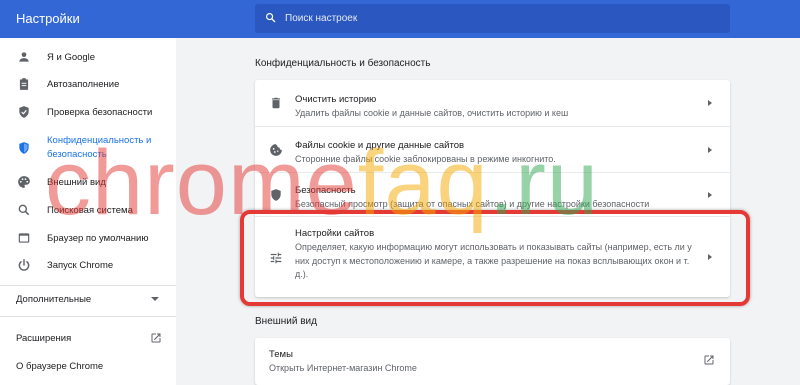 Image resolution: width=800 pixels, height=385 pixels. Describe the element at coordinates (343, 368) in the screenshot. I see `row-subtitle: Открыть Интернет-магазин Chrome` at that location.